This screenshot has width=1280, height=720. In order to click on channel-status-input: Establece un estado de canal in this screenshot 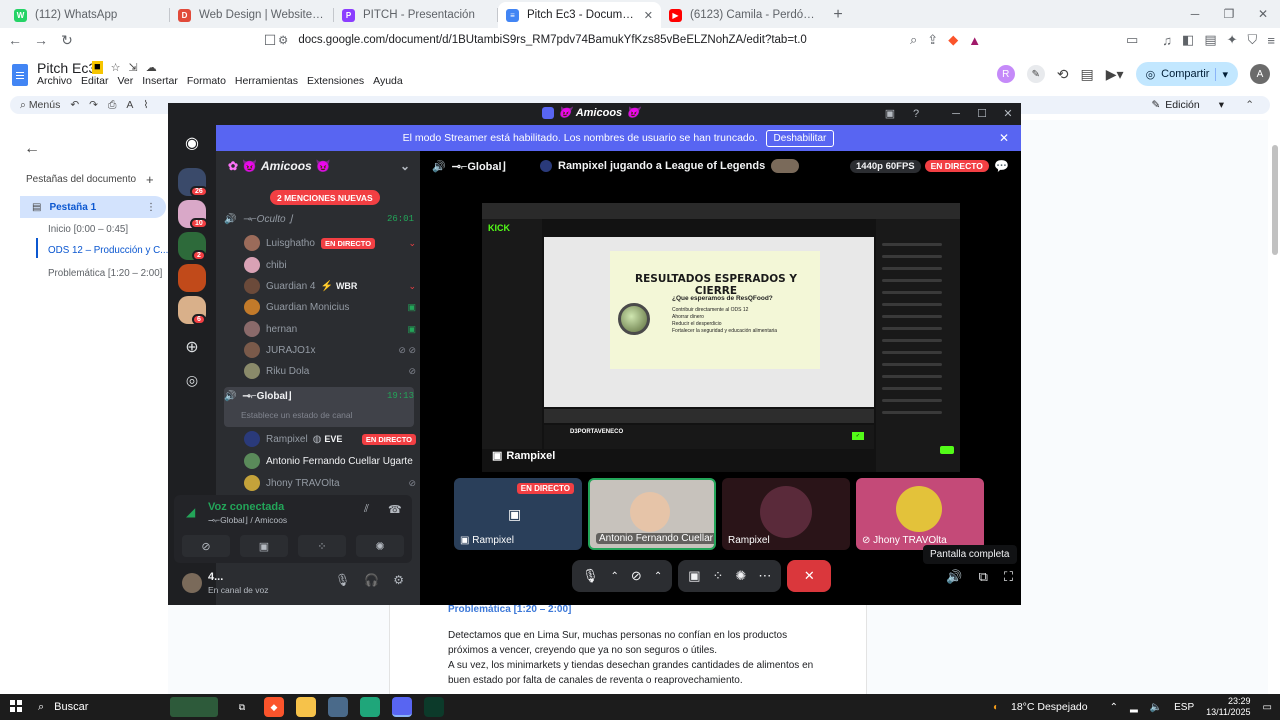, I will do `click(297, 415)`.